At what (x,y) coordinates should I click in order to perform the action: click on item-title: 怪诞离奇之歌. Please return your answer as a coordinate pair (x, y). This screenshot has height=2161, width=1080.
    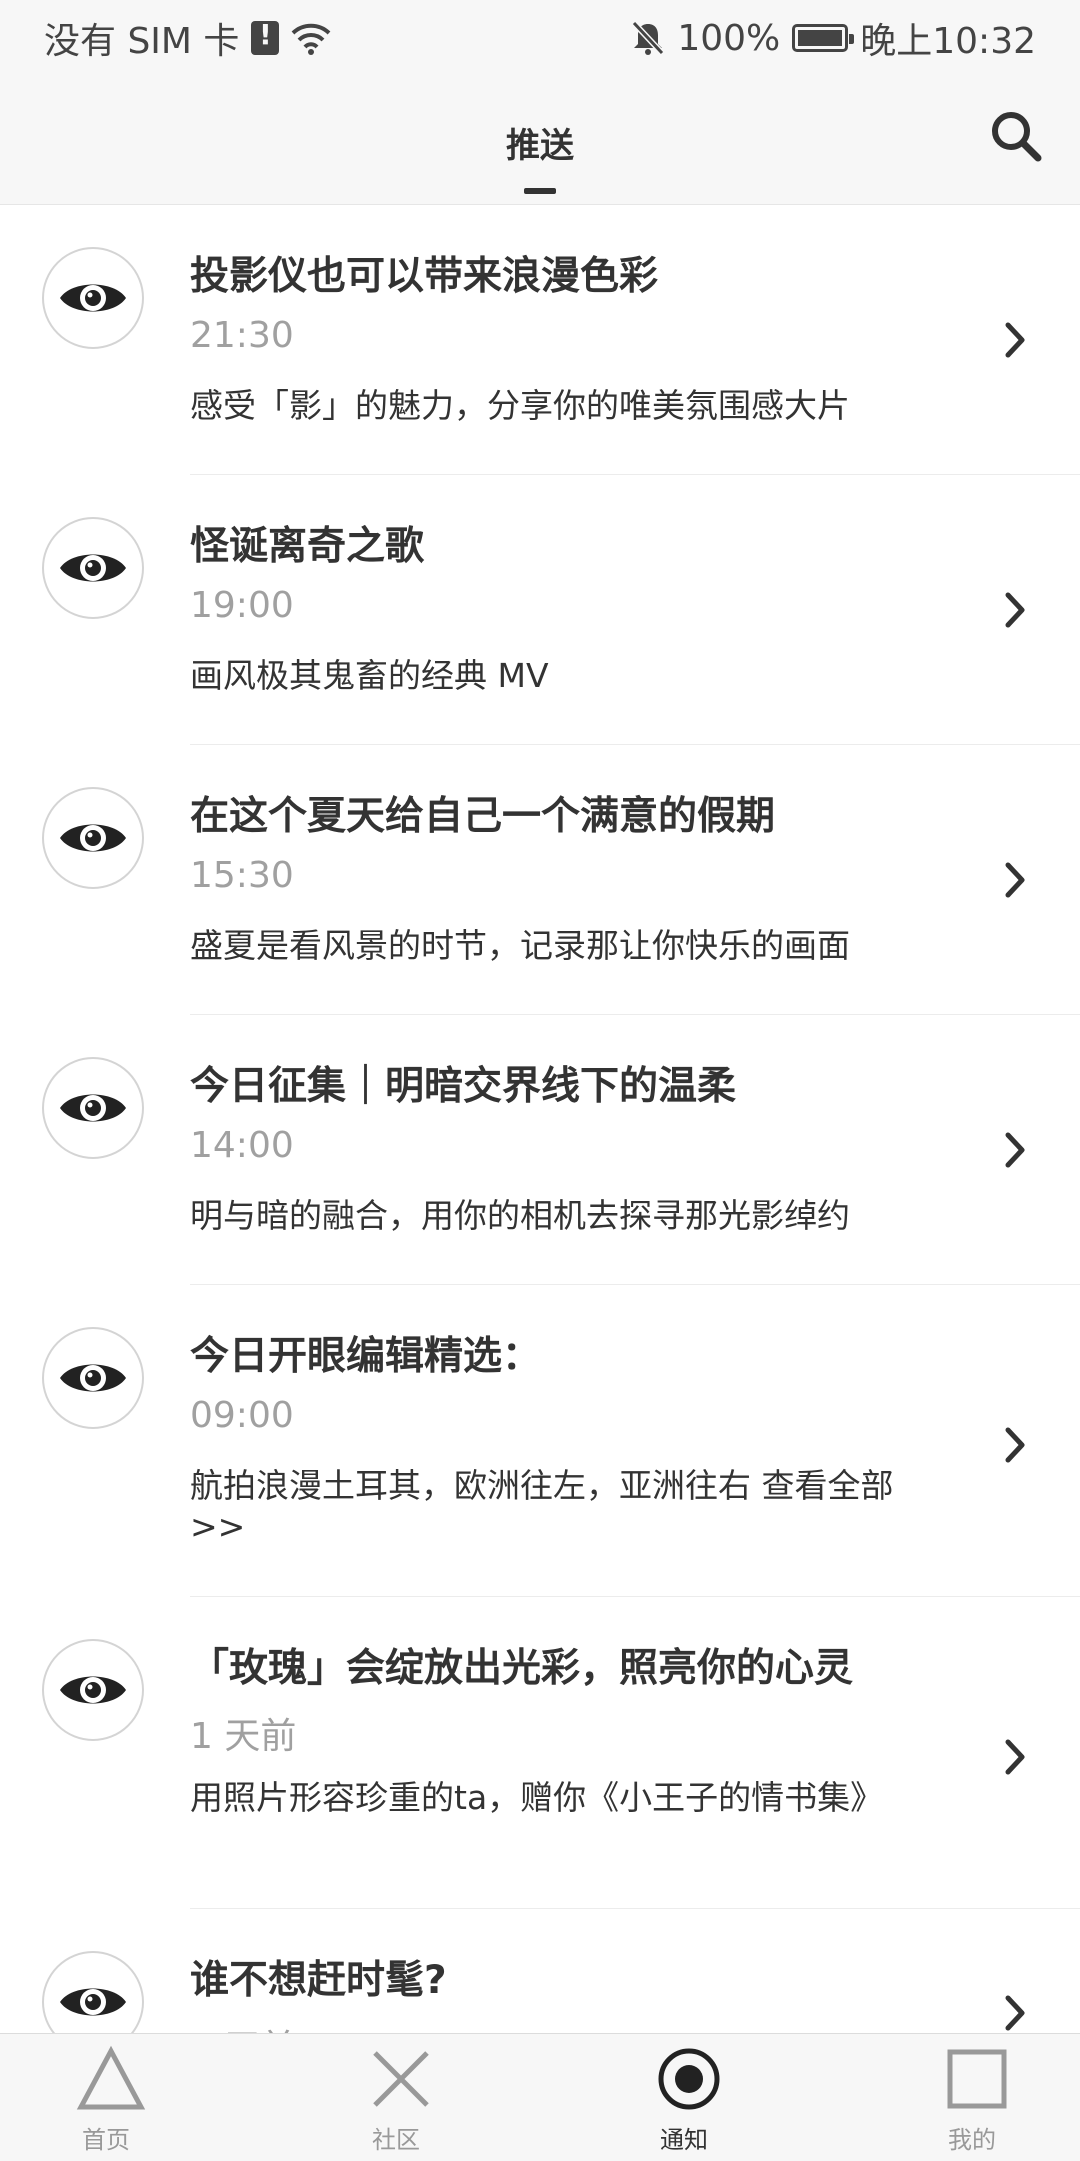
    Looking at the image, I should click on (307, 546).